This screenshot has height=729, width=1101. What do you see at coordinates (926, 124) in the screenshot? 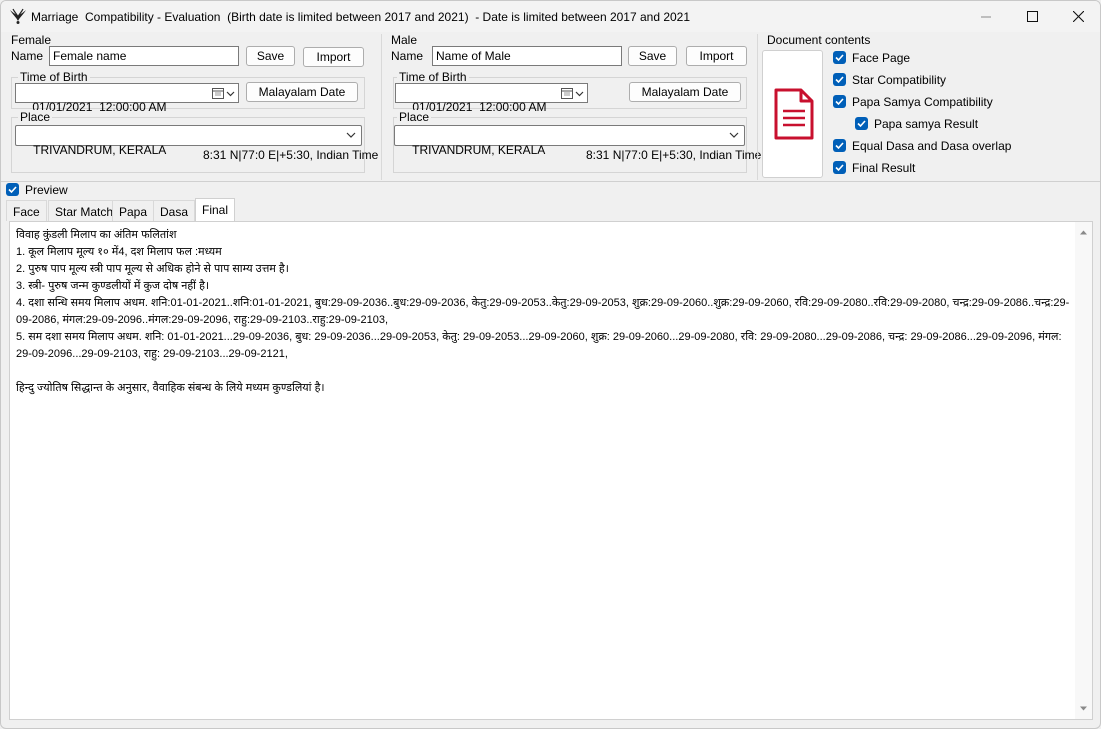
I see `papa-samya-result-label: Papa samya Result` at bounding box center [926, 124].